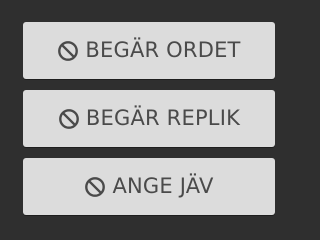 The width and height of the screenshot is (320, 240). What do you see at coordinates (163, 118) in the screenshot?
I see `request-reply-label: BEGÄR REPLIK` at bounding box center [163, 118].